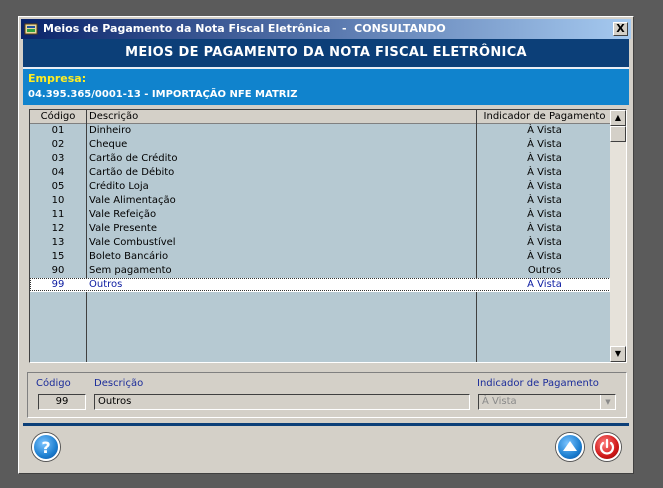 This screenshot has width=663, height=488. Describe the element at coordinates (58, 284) in the screenshot. I see `cell-codigo: 99` at that location.